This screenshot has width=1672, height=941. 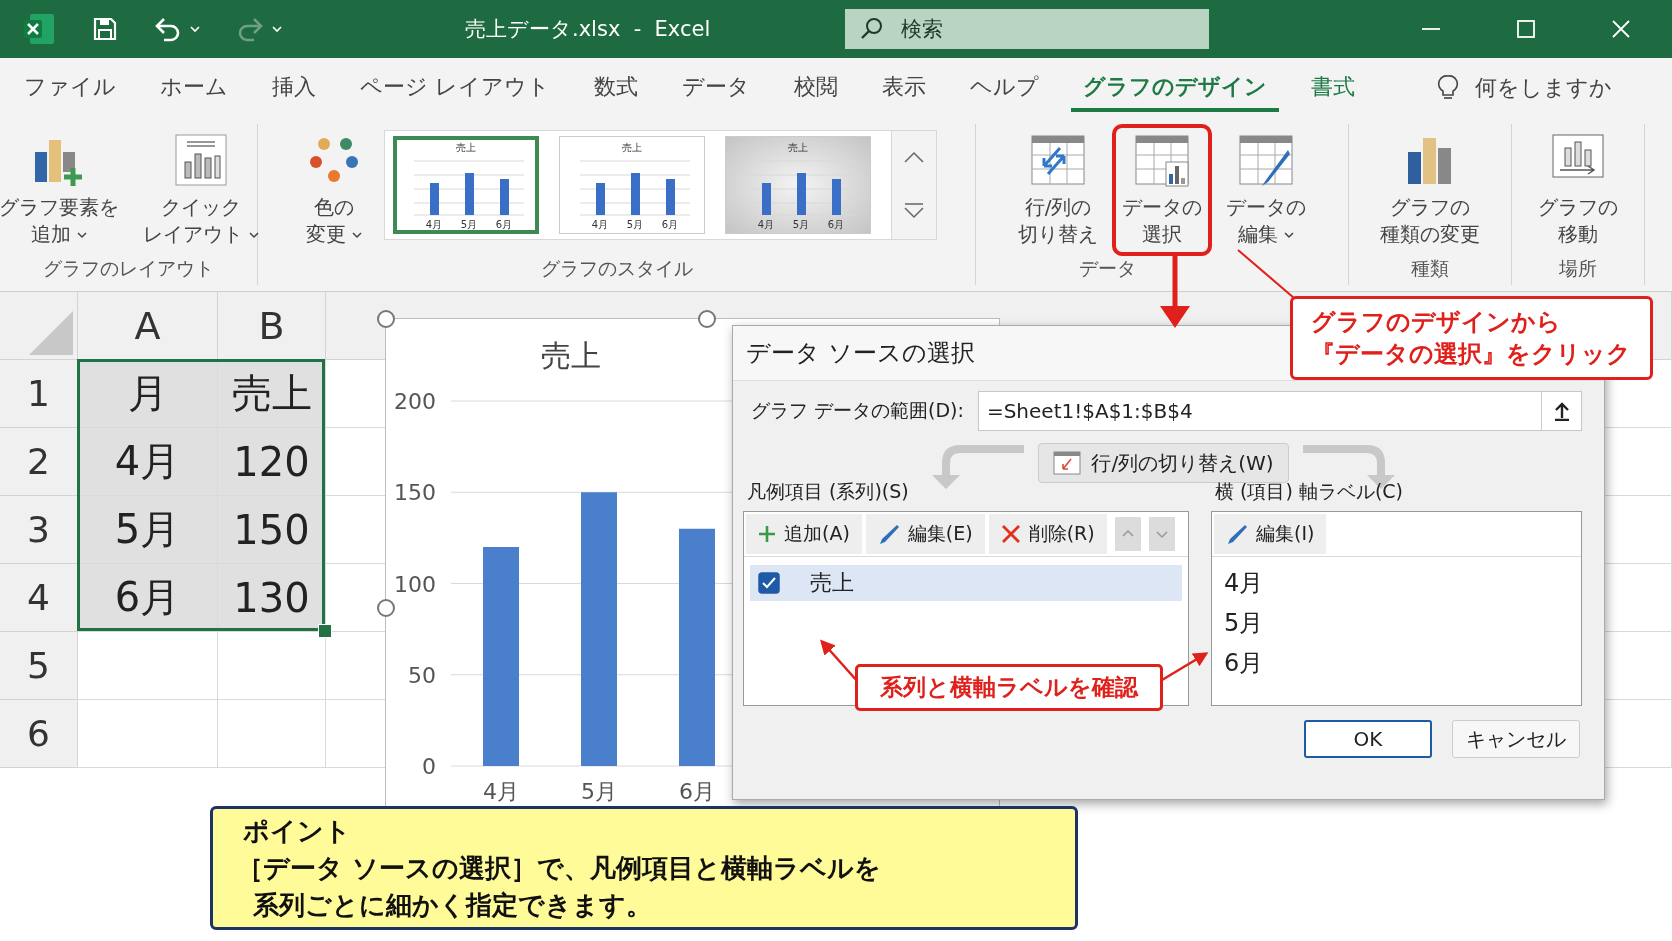 I want to click on close-icon, so click(x=1621, y=29).